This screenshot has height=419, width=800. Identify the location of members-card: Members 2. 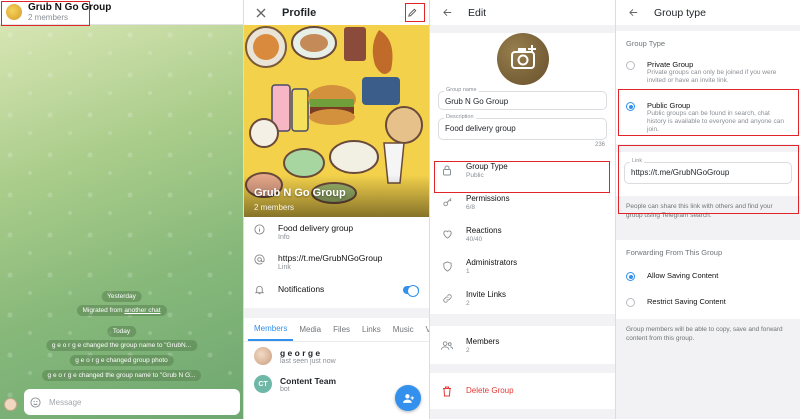
(522, 345).